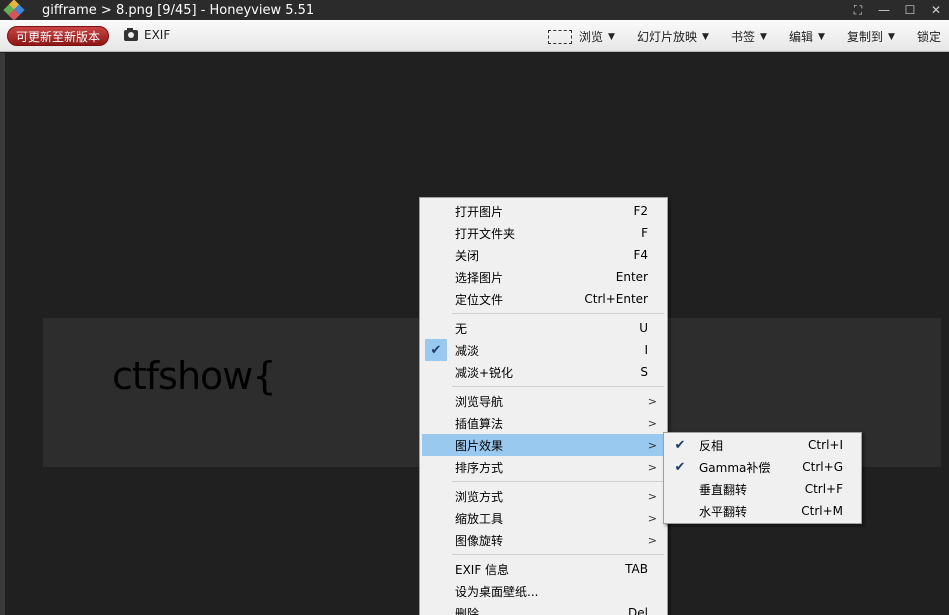  I want to click on edit-menu-button: 编辑 ▼, so click(807, 36).